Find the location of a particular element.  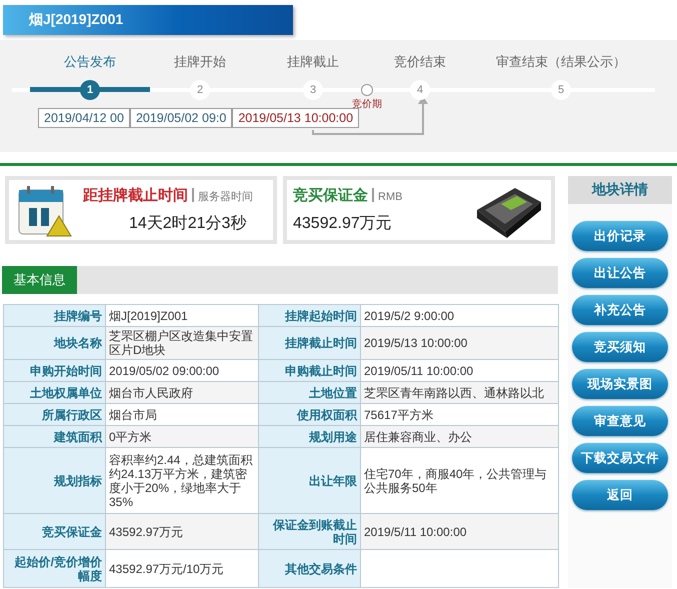

step-marker: 2 is located at coordinates (200, 90).